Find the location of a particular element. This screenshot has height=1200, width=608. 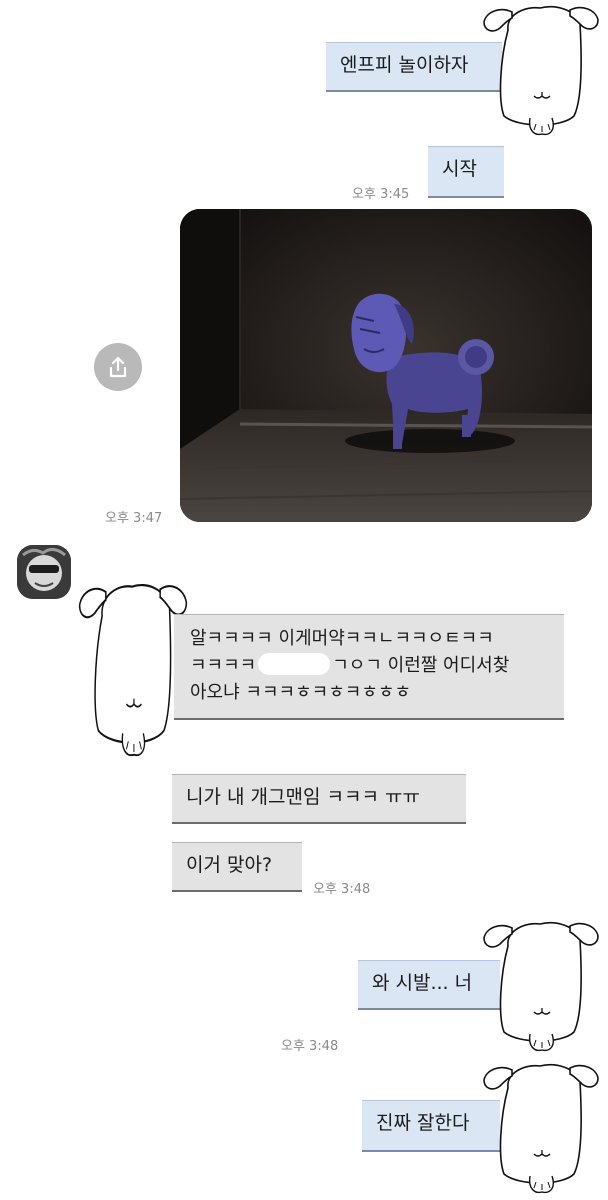

message-bubble-incoming: 니가 내 개그맨임 ㅋㅋㅋ ㅠㅠ is located at coordinates (319, 799).